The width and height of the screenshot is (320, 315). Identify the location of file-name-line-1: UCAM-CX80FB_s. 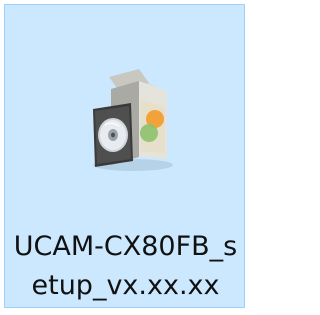
(125, 246).